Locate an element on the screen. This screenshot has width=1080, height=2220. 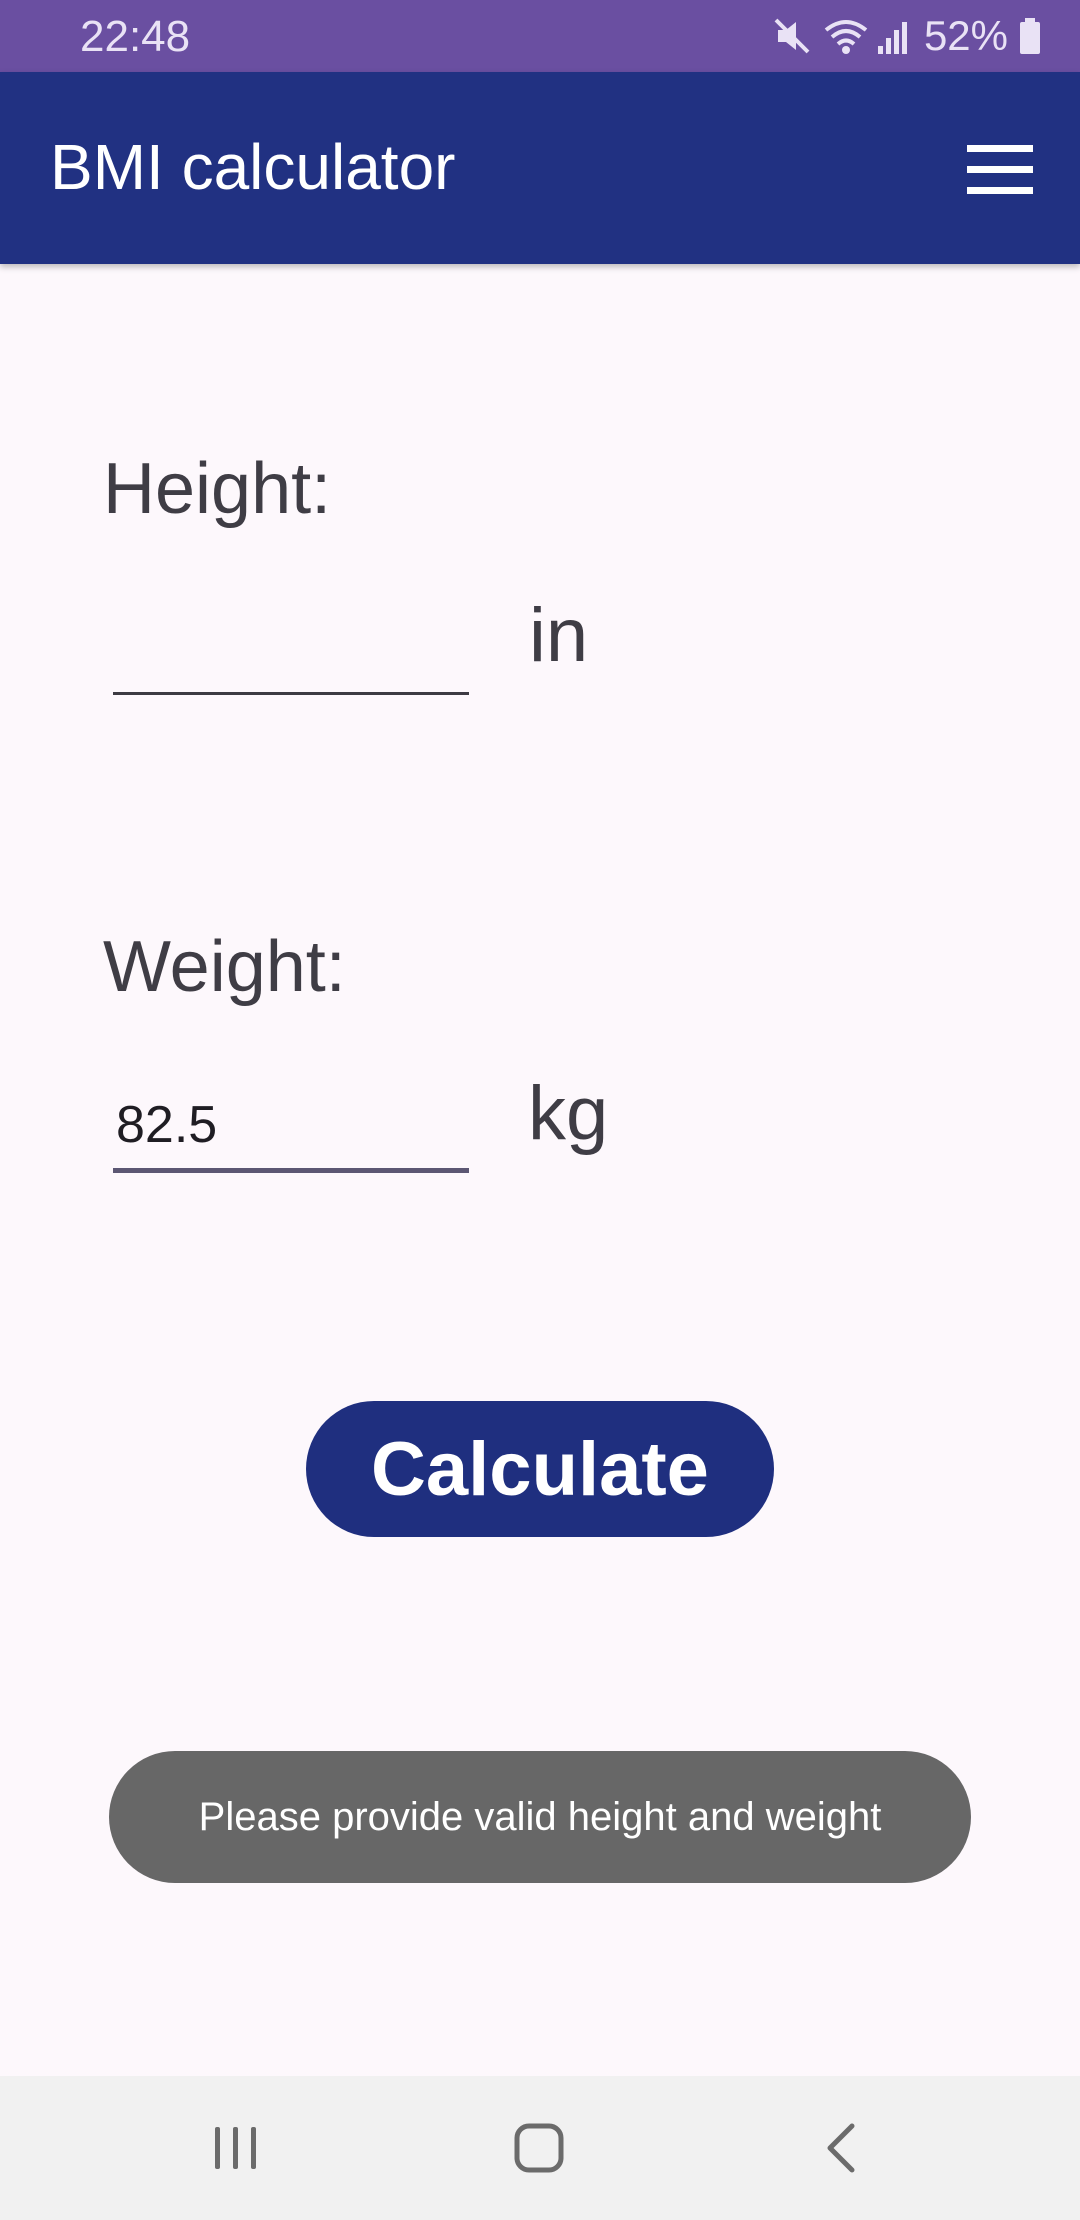
toast-message: Please provide valid height and weight is located at coordinates (540, 1817).